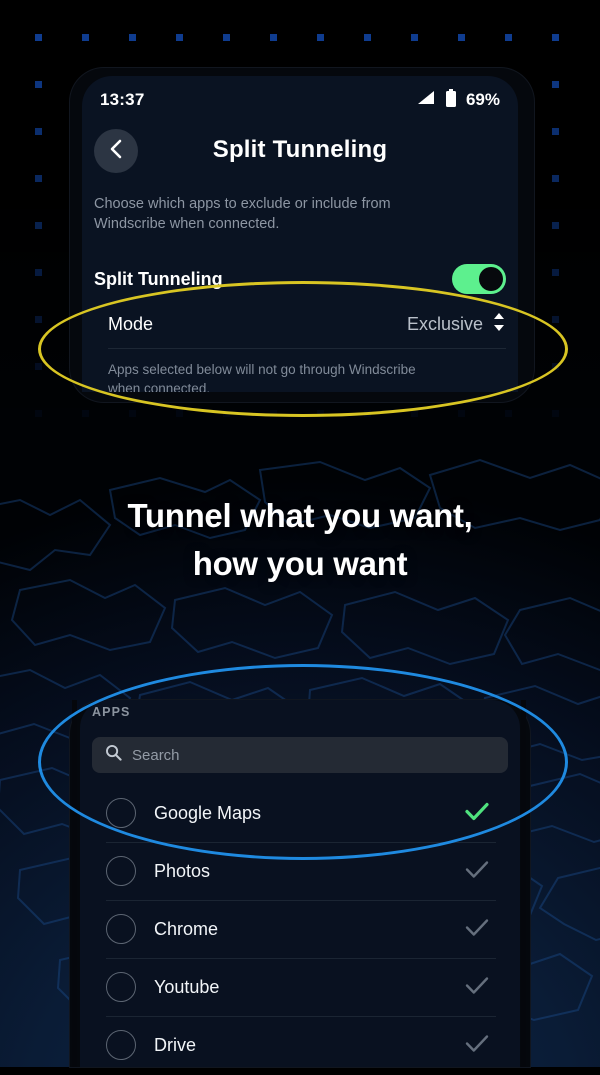  Describe the element at coordinates (300, 100) in the screenshot. I see `status-bar: 13:37 69%` at that location.